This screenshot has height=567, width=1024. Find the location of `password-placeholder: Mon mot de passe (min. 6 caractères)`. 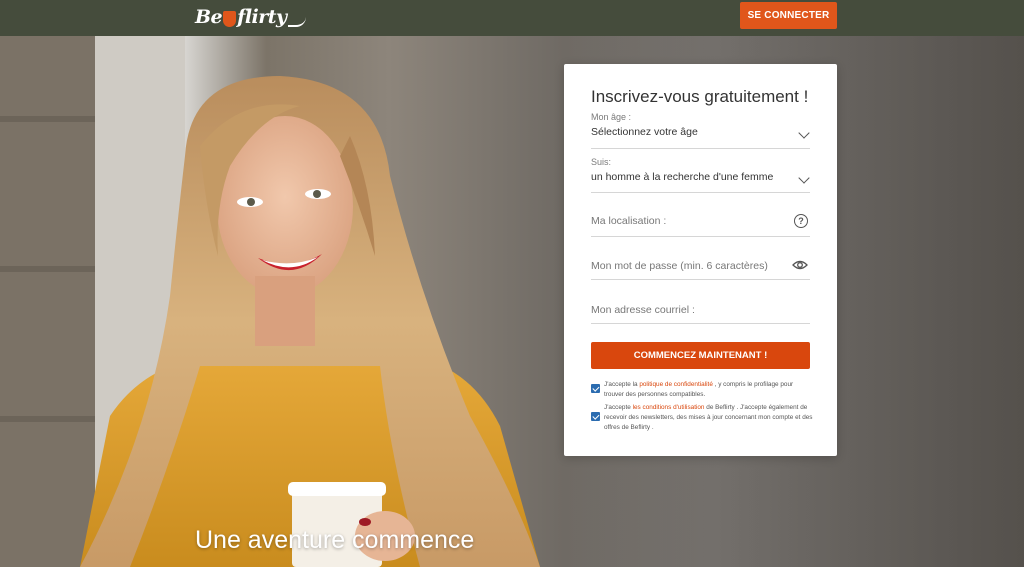

password-placeholder: Mon mot de passe (min. 6 caractères) is located at coordinates (679, 266).